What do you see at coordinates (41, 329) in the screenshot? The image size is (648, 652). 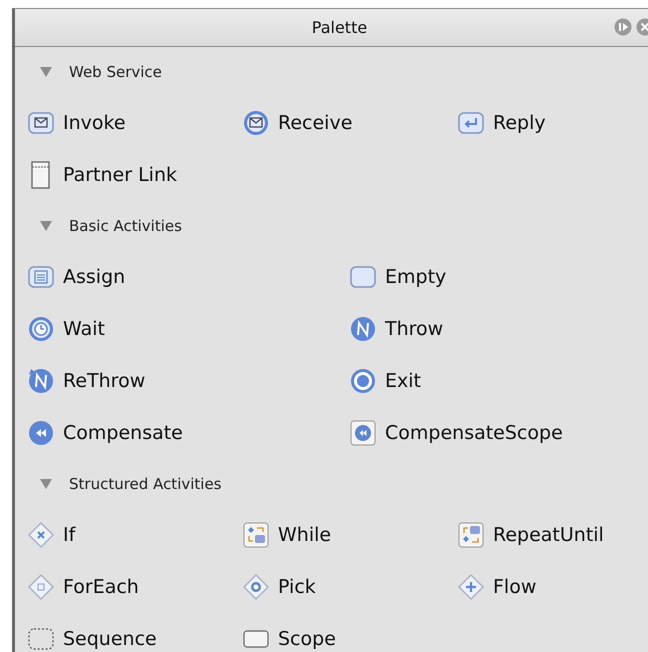 I see `clock-icon` at bounding box center [41, 329].